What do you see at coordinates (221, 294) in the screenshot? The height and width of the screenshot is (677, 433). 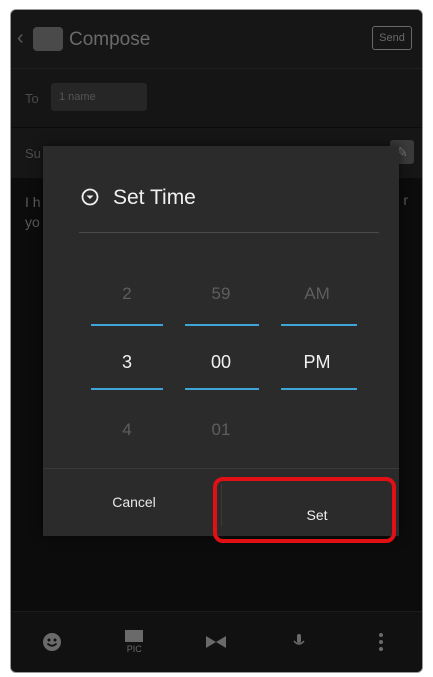 I see `minute-prev: 59` at bounding box center [221, 294].